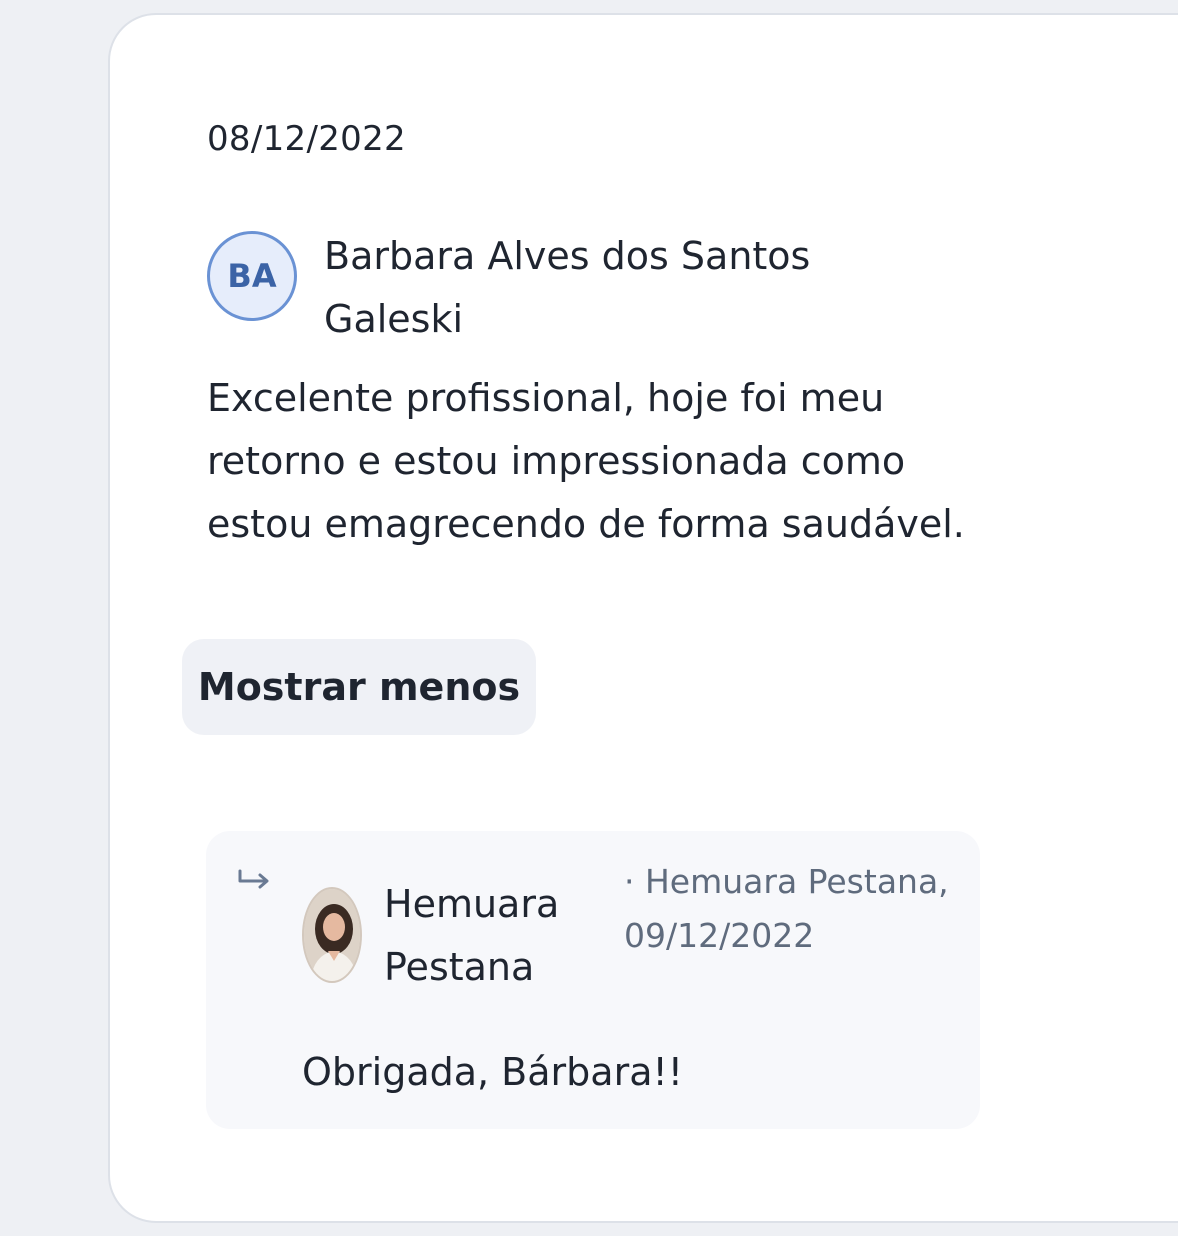  Describe the element at coordinates (786, 908) in the screenshot. I see `reply-meta: · Hemuara Pestana, 09/12/2022` at that location.